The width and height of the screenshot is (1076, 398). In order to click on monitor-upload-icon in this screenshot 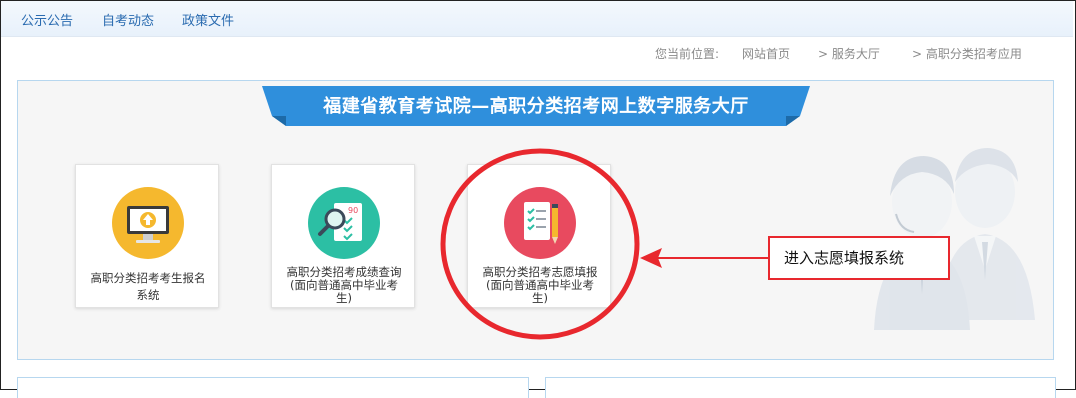, I will do `click(148, 223)`.